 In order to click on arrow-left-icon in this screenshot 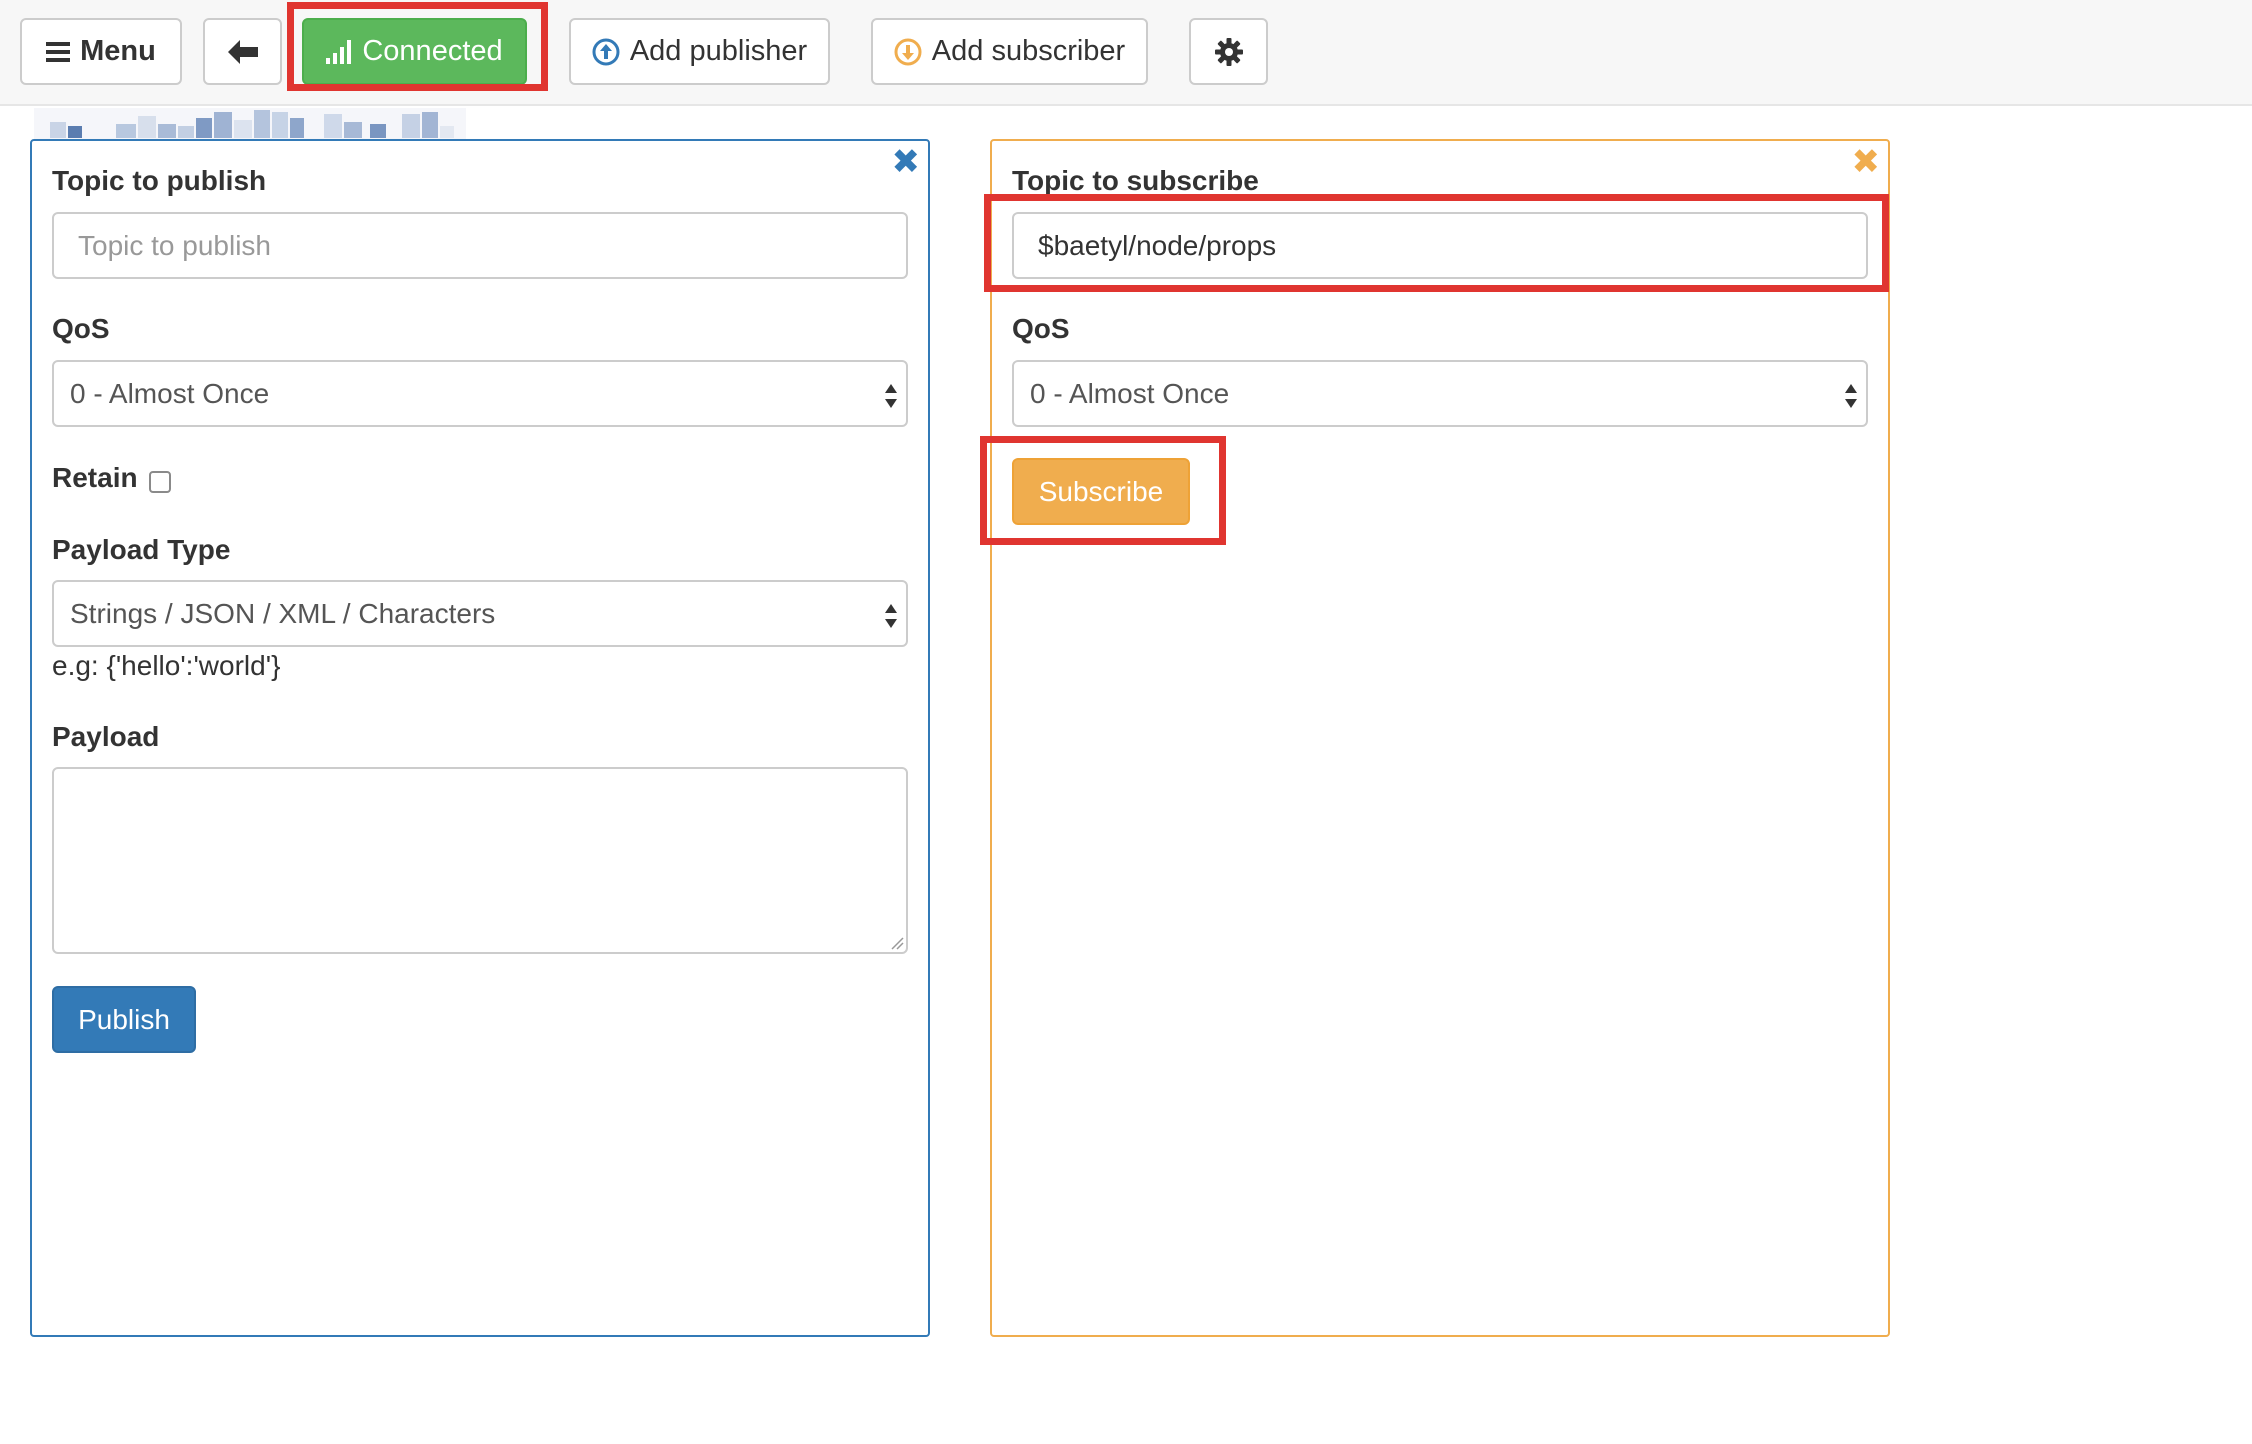, I will do `click(242, 51)`.